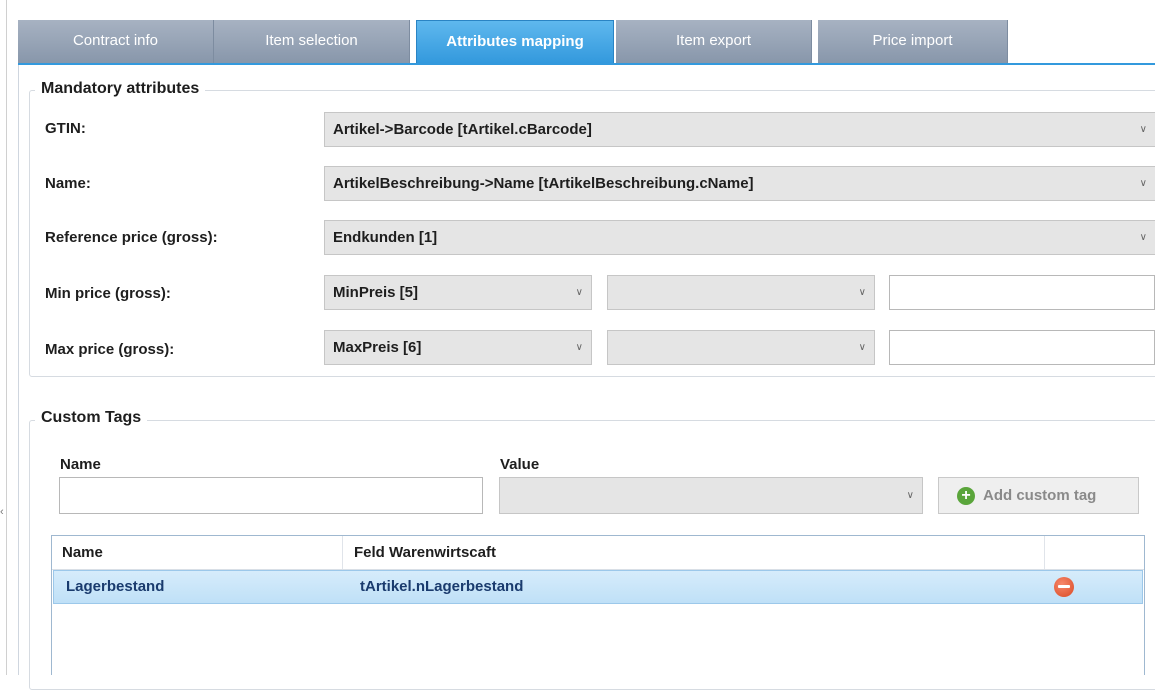  I want to click on max-price-input, so click(1022, 347).